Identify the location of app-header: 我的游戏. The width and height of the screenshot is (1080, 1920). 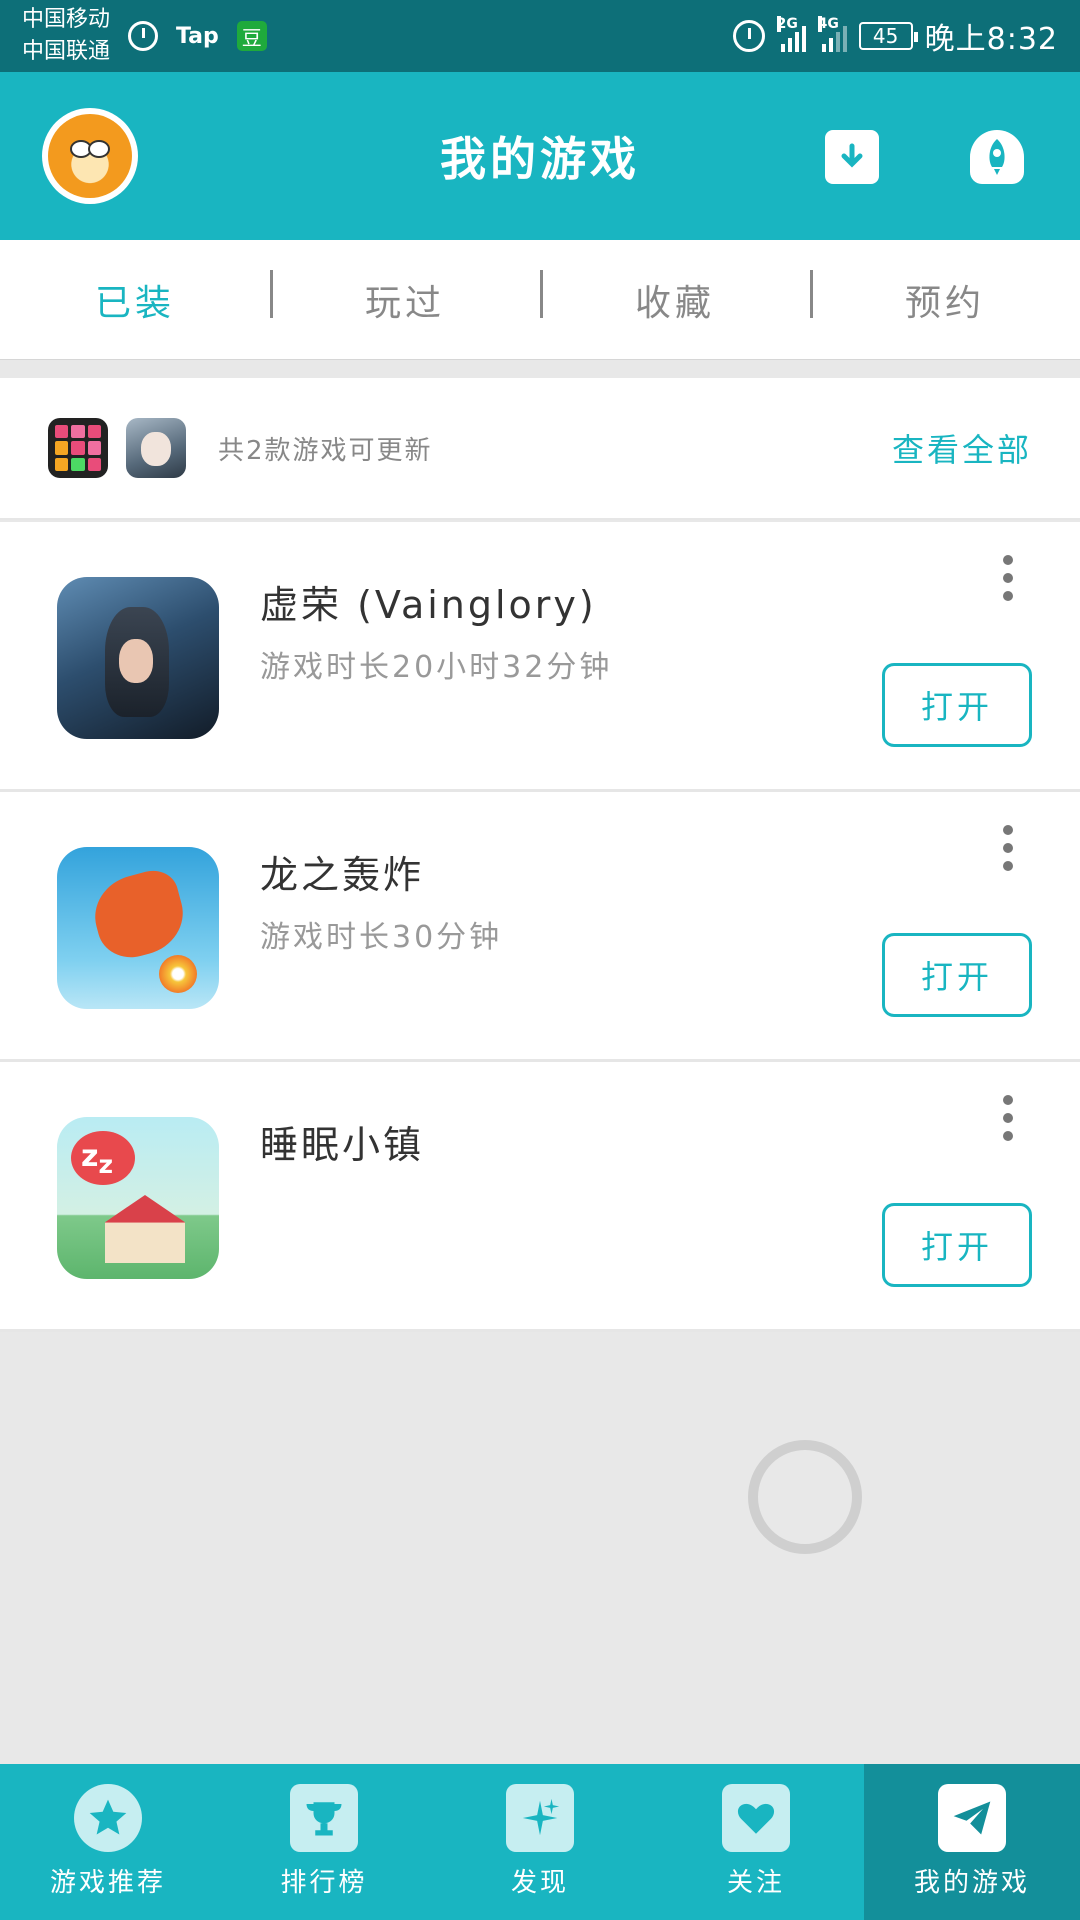
(540, 156).